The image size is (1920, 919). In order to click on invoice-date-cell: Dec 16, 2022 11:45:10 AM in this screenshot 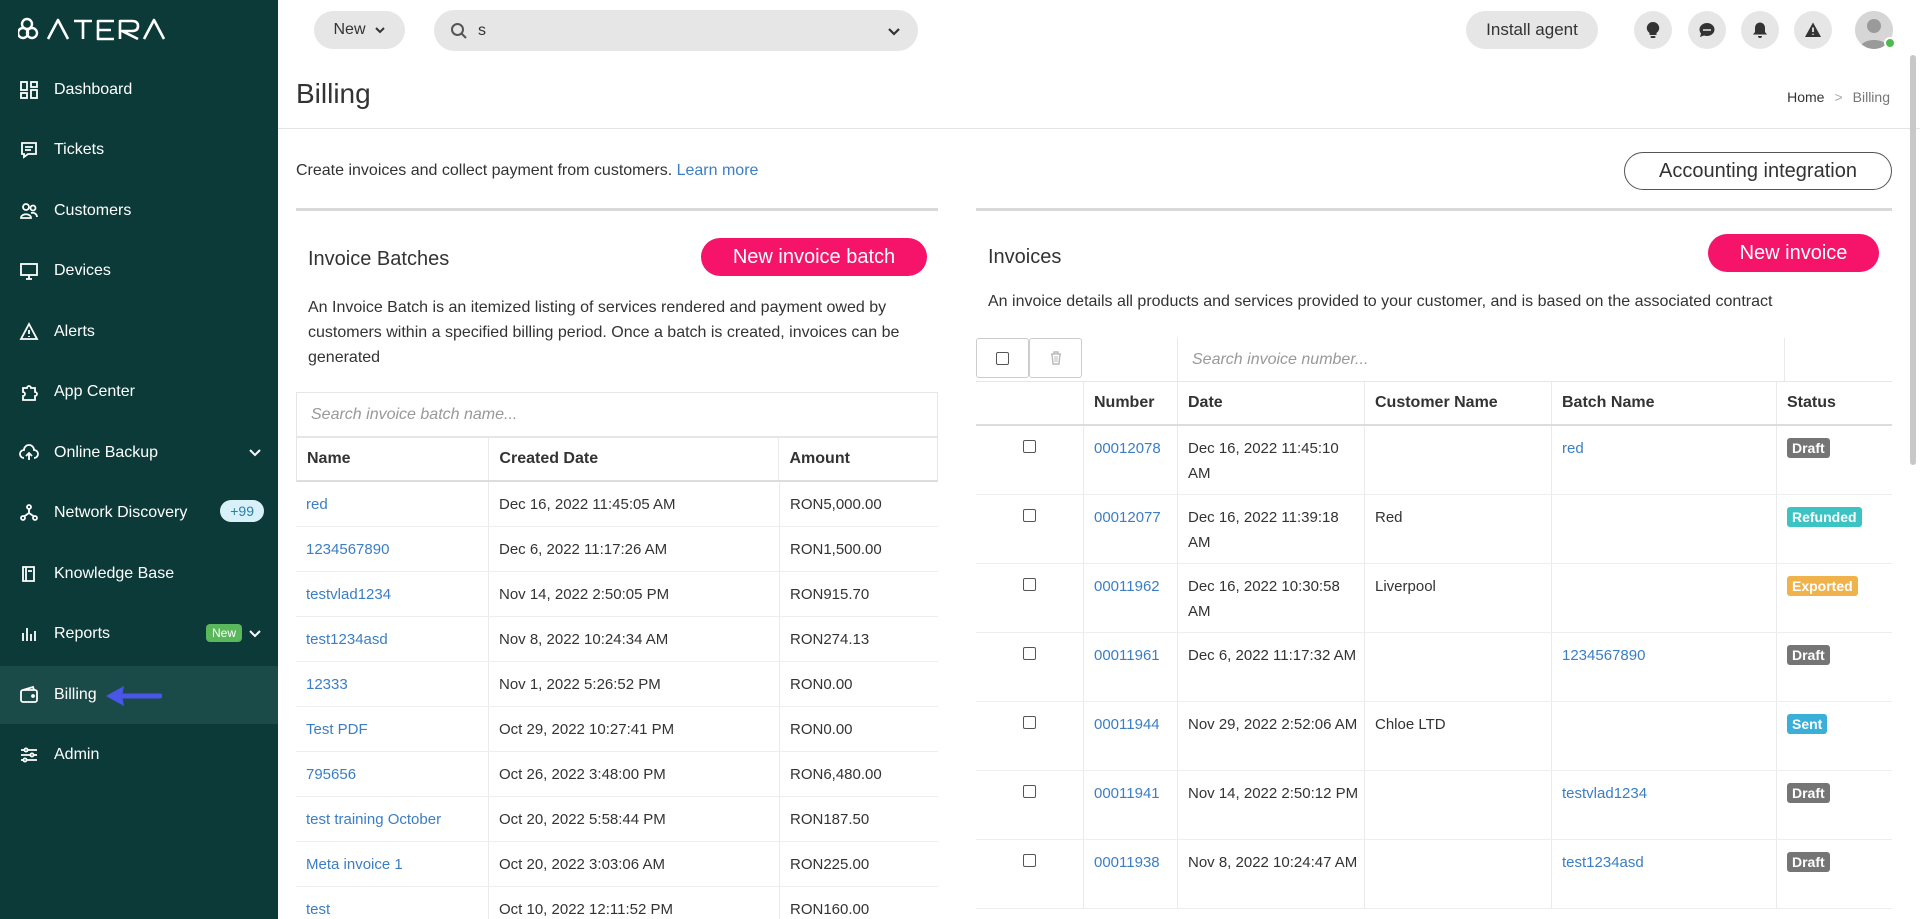, I will do `click(1271, 460)`.